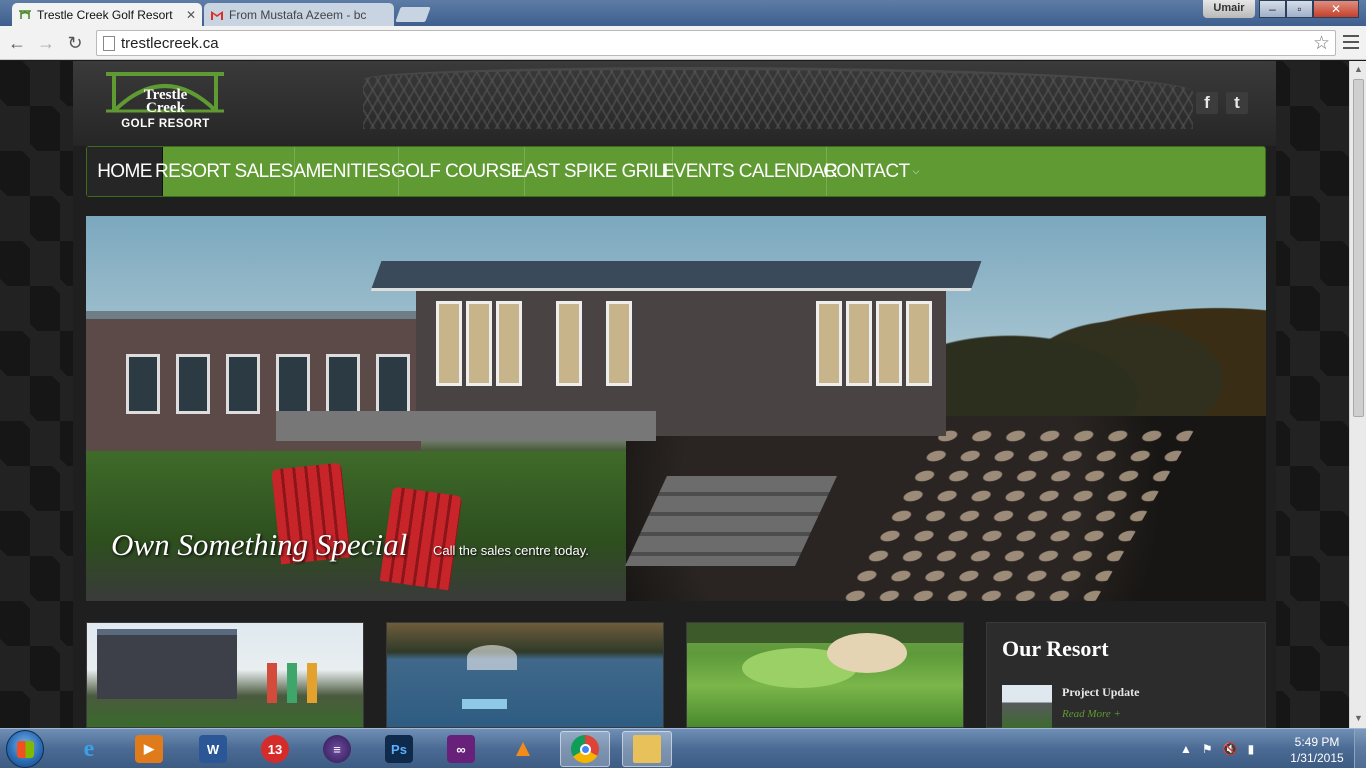 The image size is (1366, 768). Describe the element at coordinates (225, 675) in the screenshot. I see `feature-thumb-resort-sales` at that location.